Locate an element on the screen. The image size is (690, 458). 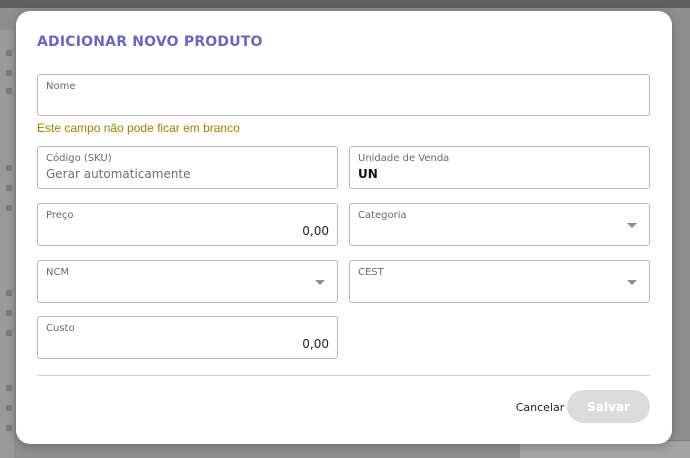
name-field-label: Nome is located at coordinates (61, 86).